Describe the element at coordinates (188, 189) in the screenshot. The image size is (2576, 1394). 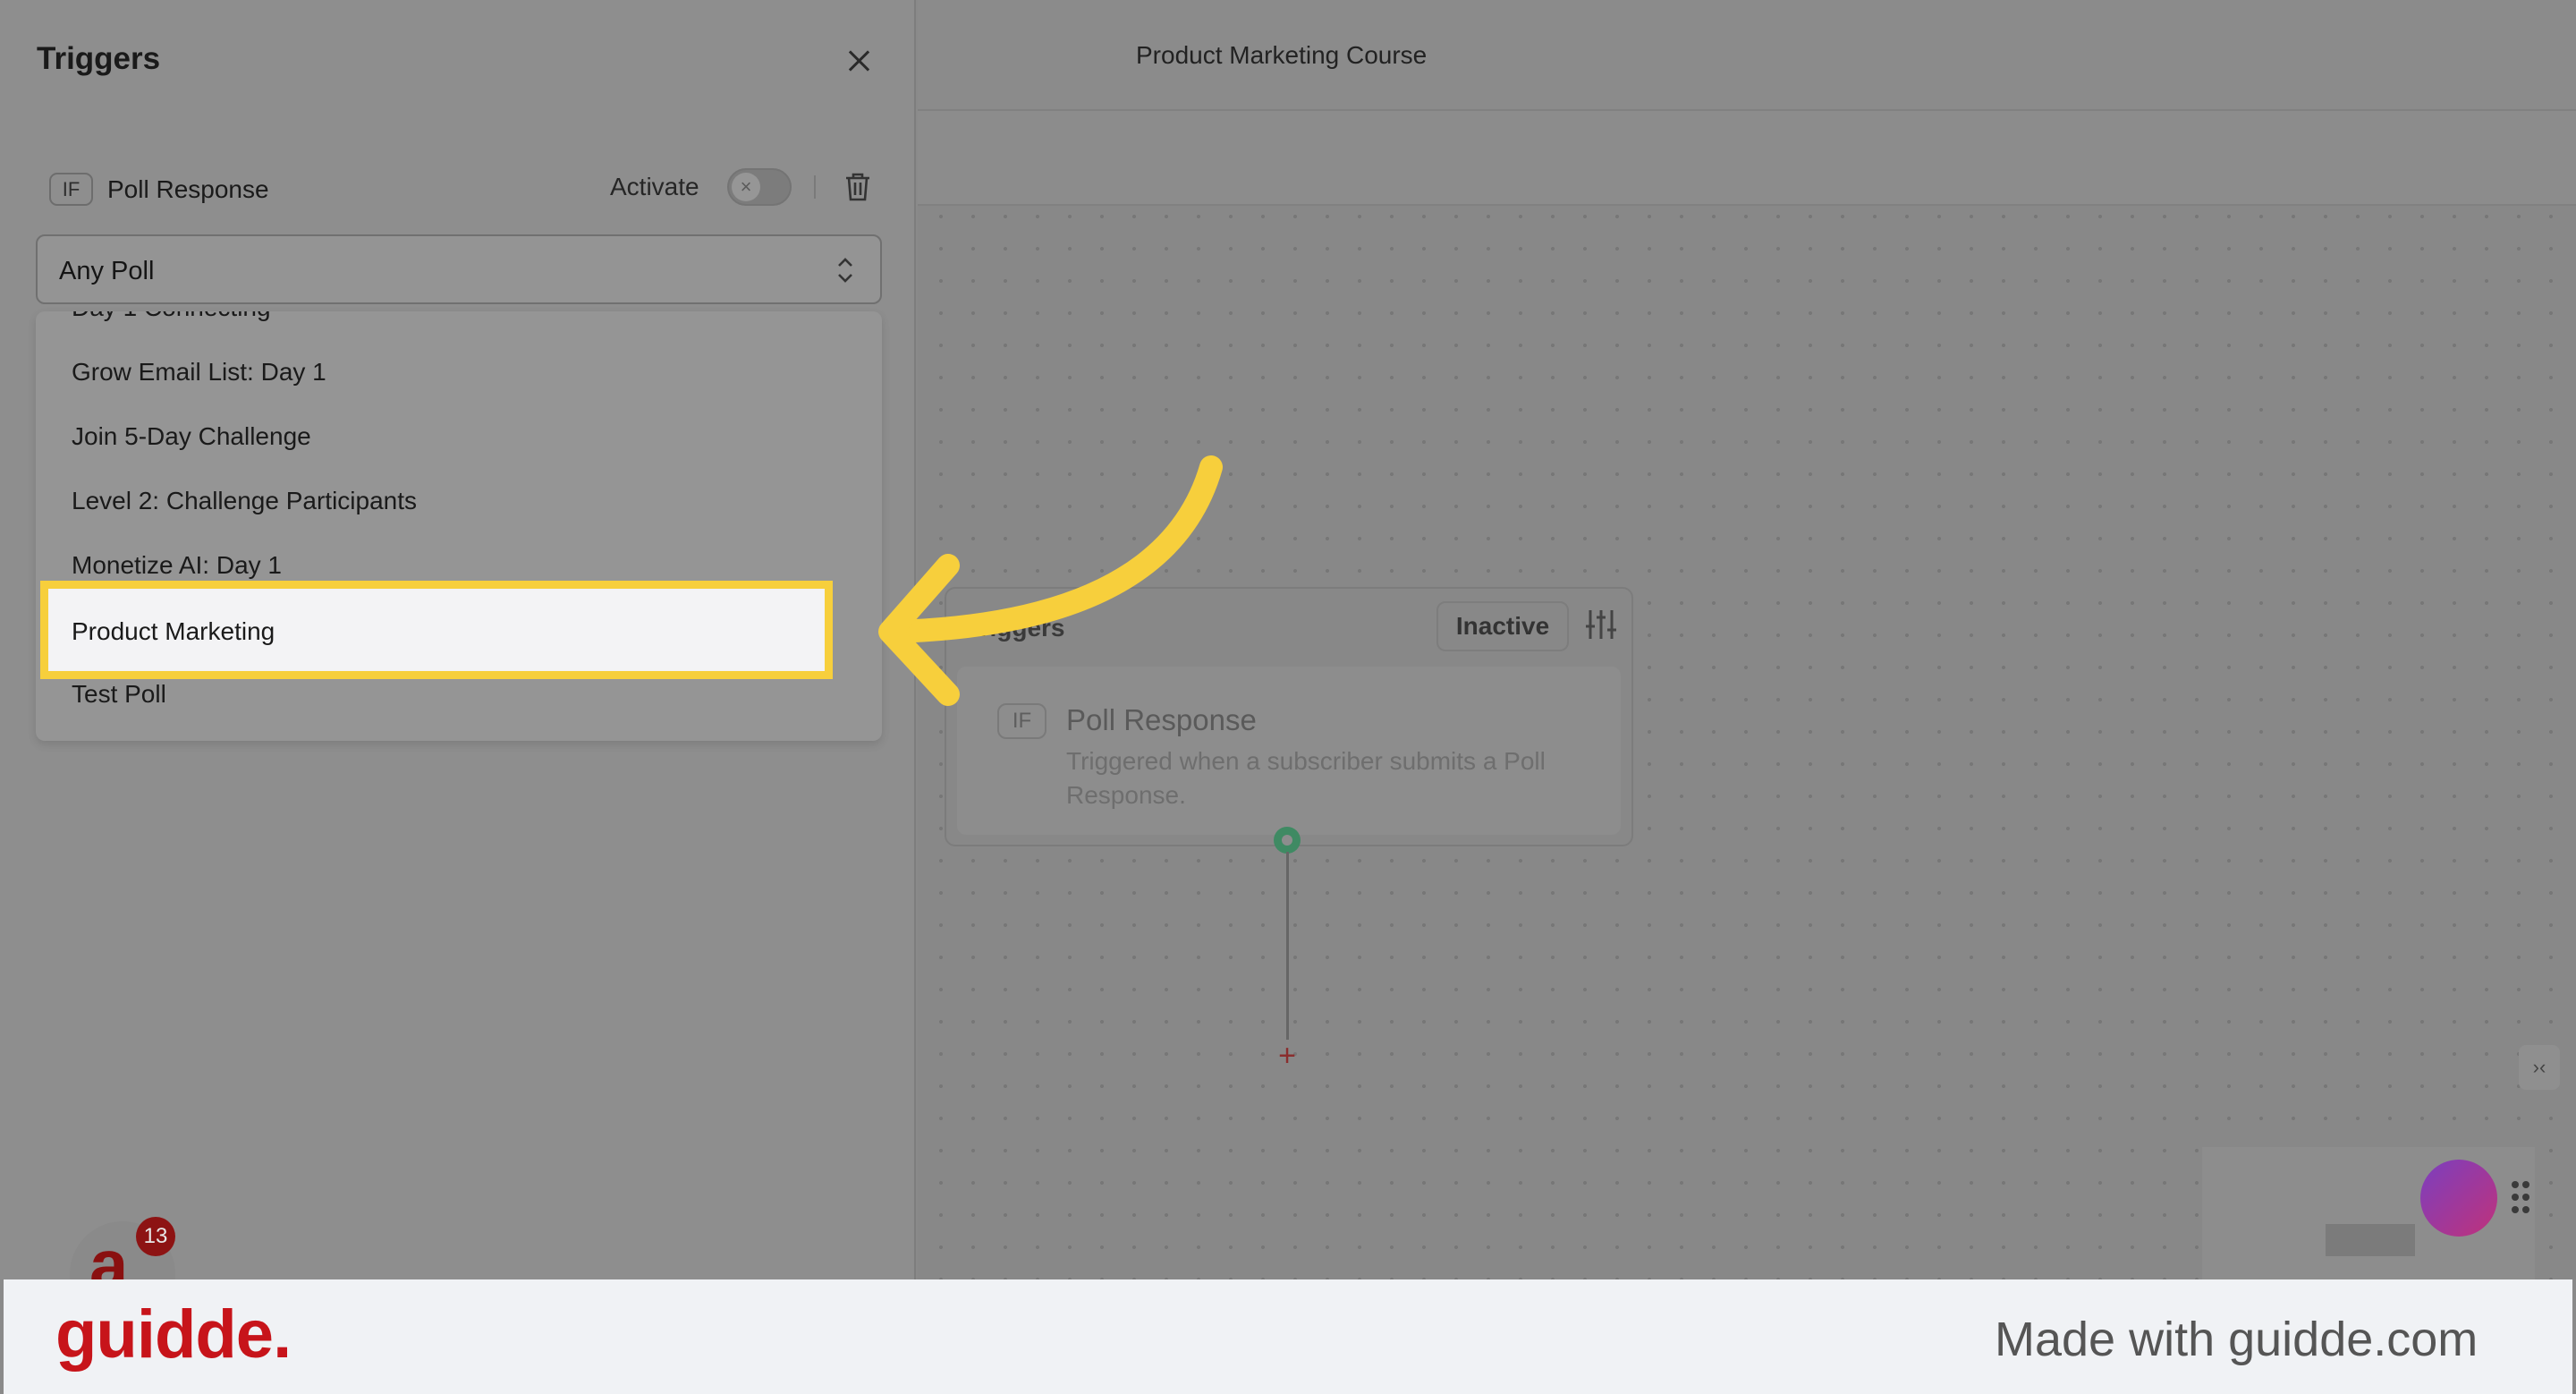
I see `trigger-name: Poll Response` at that location.